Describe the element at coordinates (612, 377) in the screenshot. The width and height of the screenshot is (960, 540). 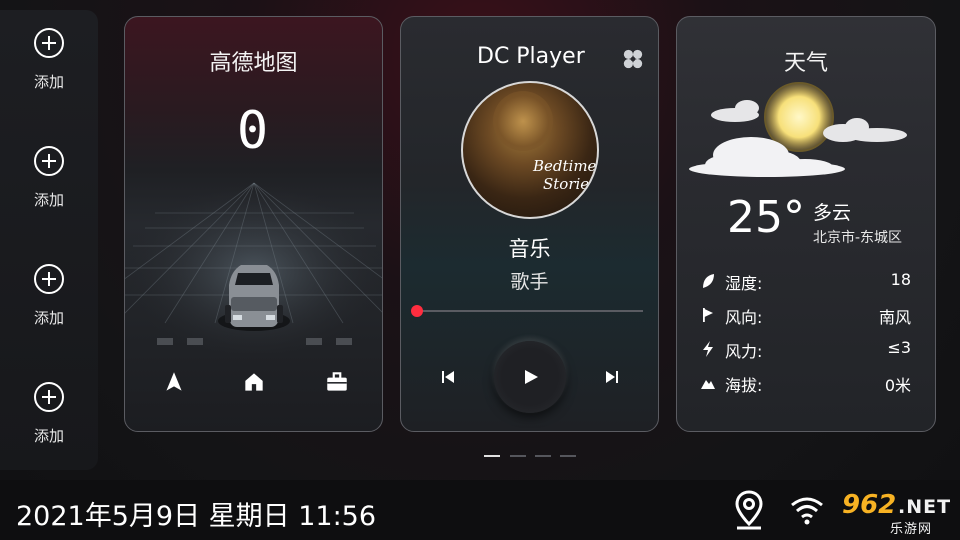
I see `next-icon` at that location.